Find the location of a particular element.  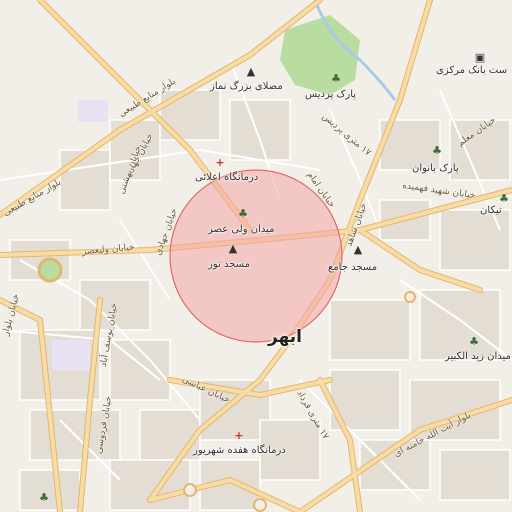

poi-masjed-noor-label: مسجد نور is located at coordinates (229, 264).